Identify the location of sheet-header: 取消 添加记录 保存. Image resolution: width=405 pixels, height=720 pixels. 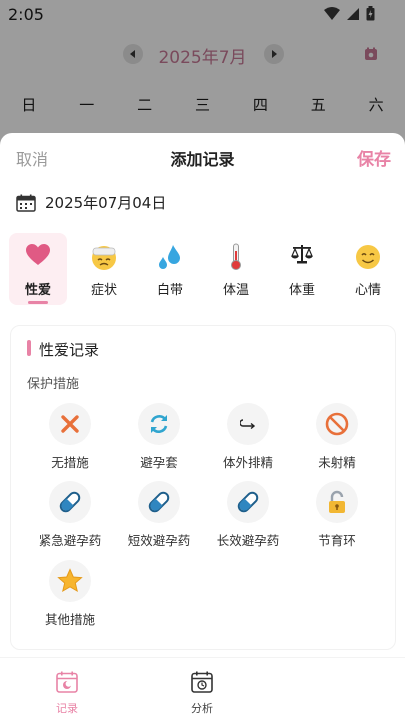
(202, 156).